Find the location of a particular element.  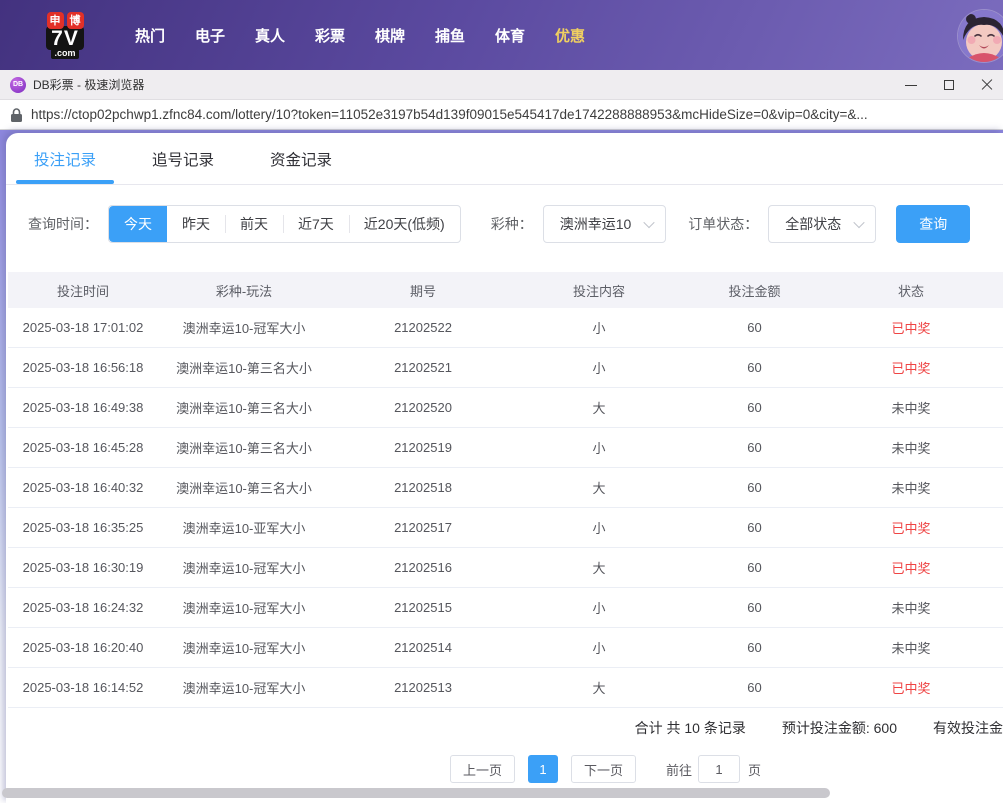

cell-bet-time: 2025-03-18 16:14:52 is located at coordinates (83, 687).